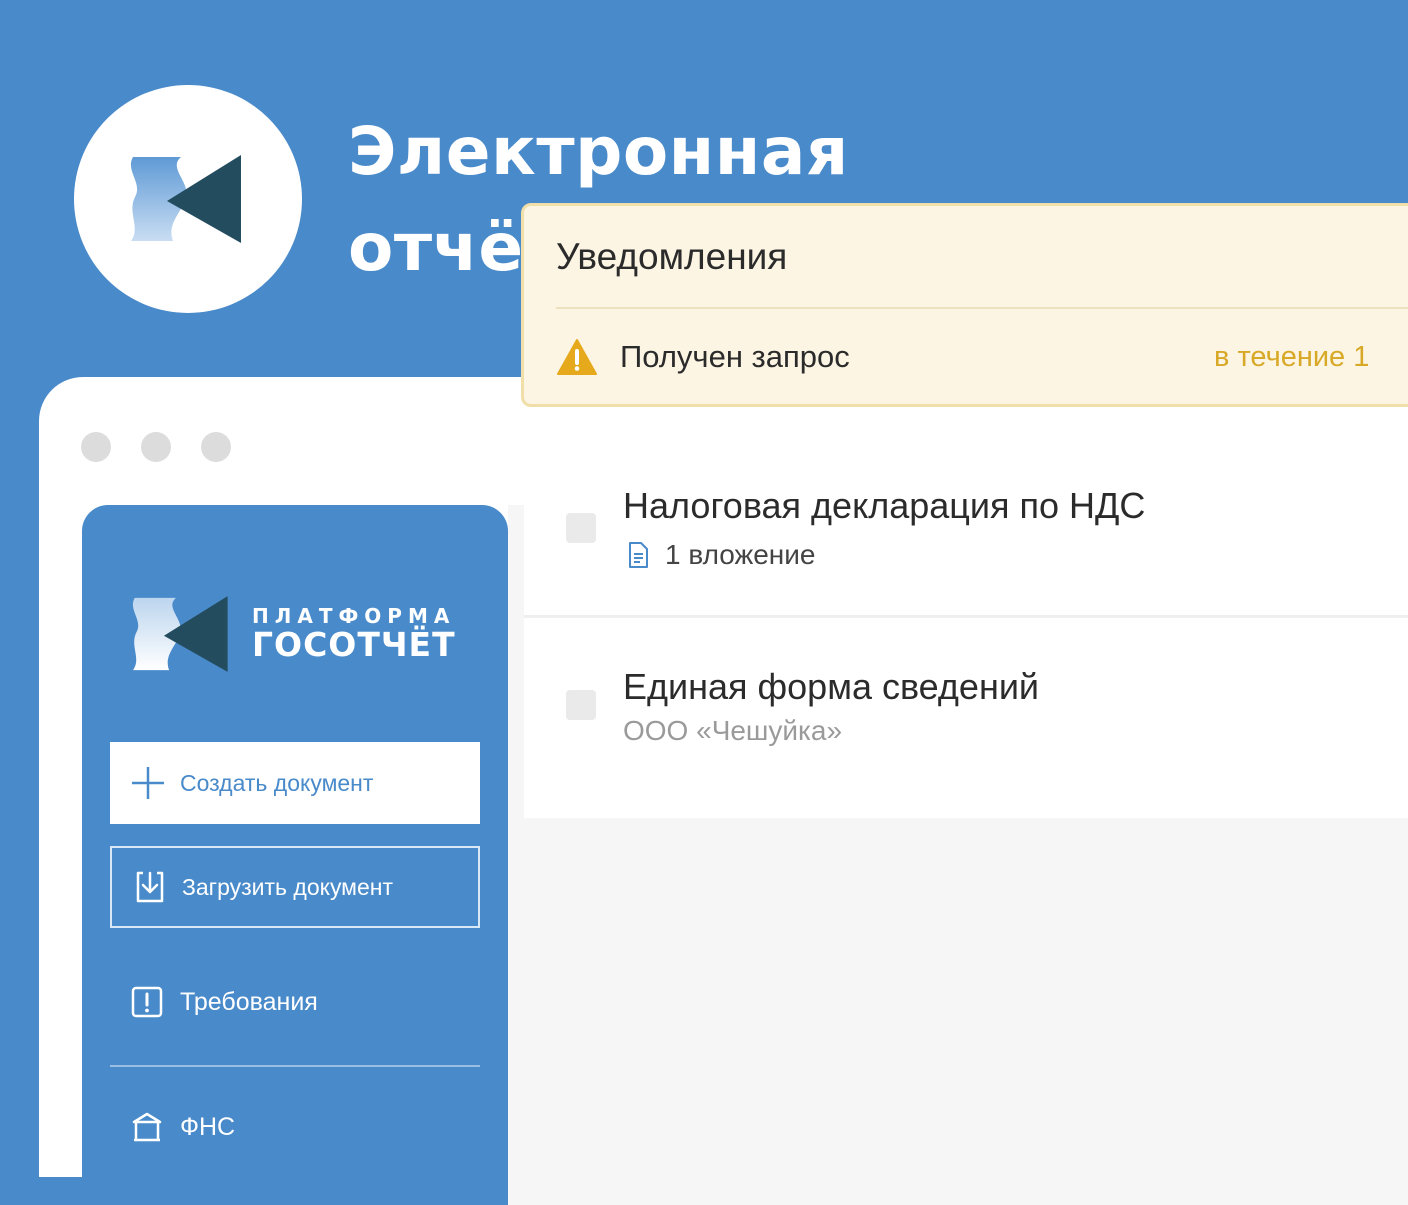 The image size is (1408, 1205). I want to click on hero-logo, so click(188, 199).